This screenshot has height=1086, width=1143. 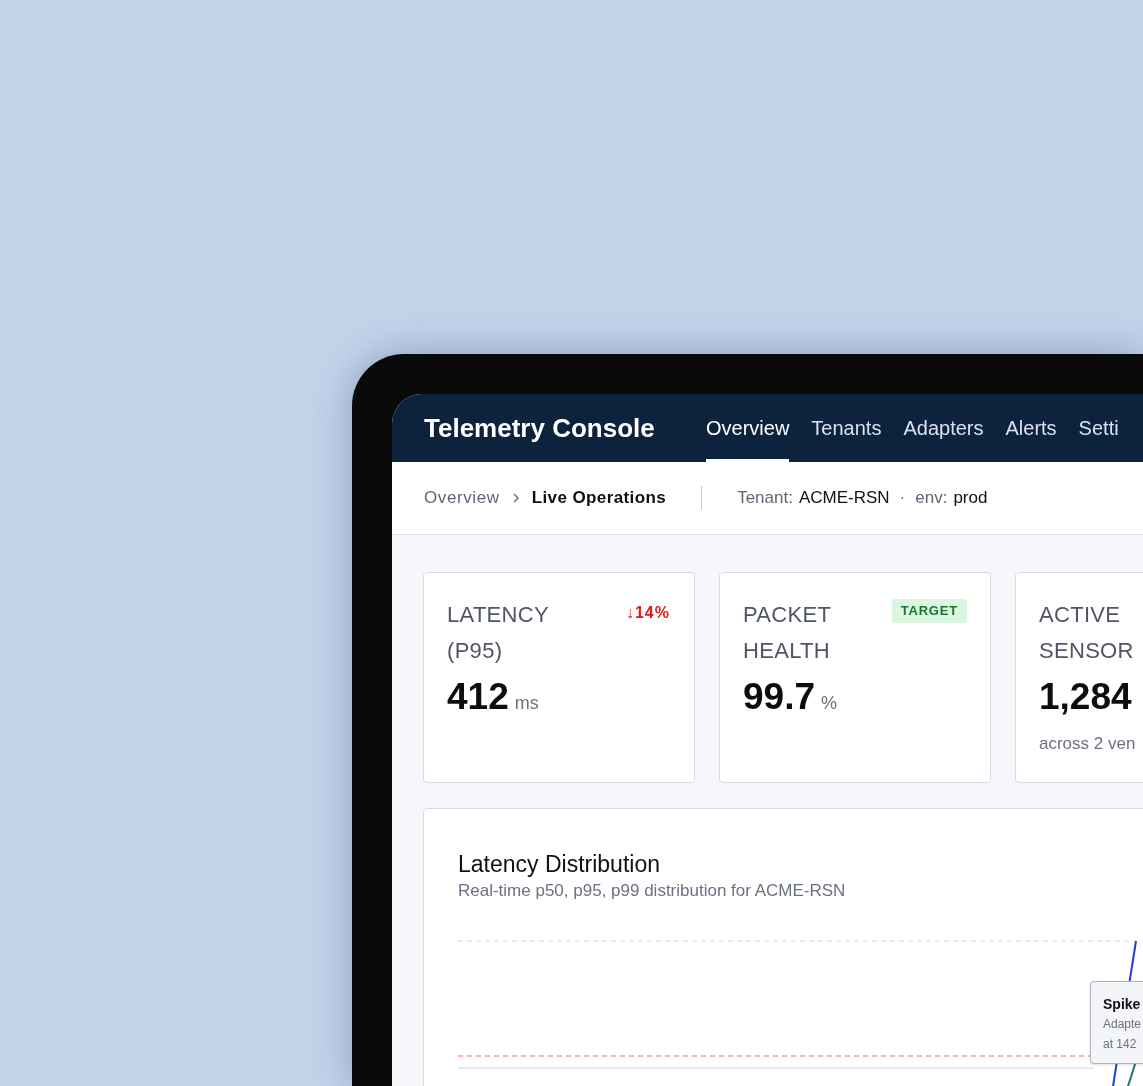 What do you see at coordinates (1031, 428) in the screenshot?
I see `nav-tab: Alerts` at bounding box center [1031, 428].